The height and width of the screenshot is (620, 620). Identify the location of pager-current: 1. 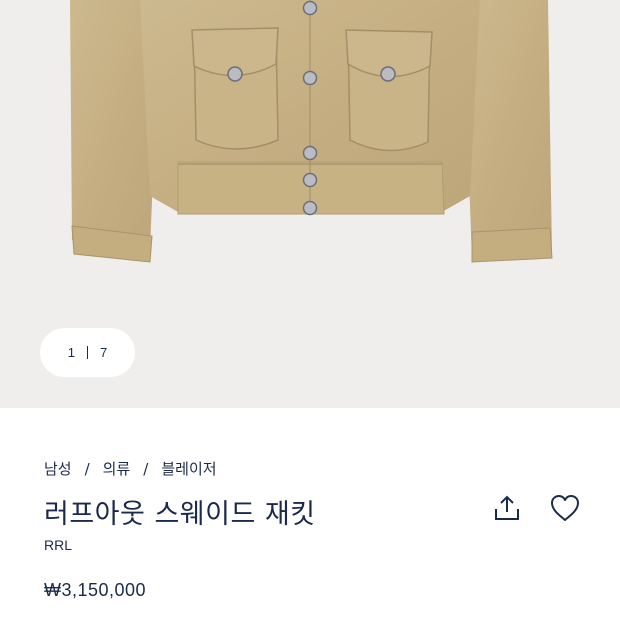
(71, 352).